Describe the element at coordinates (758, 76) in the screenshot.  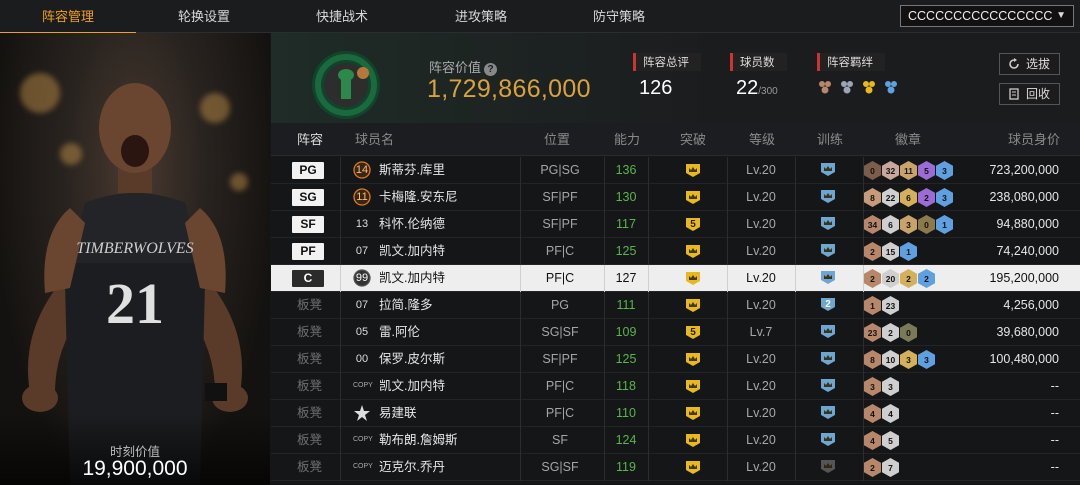
I see `player-count-stat: 球员数 22/300` at that location.